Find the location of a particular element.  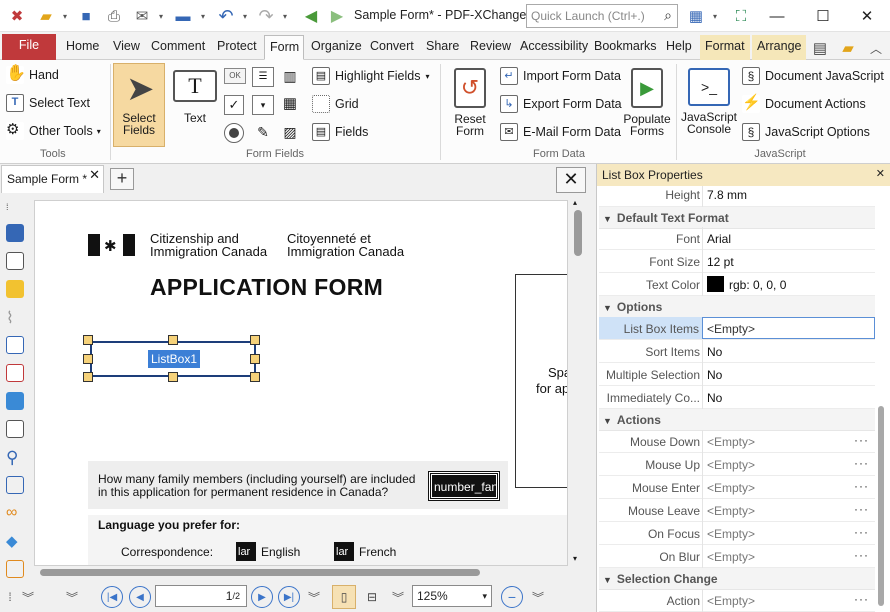

color-swatch is located at coordinates (715, 284).